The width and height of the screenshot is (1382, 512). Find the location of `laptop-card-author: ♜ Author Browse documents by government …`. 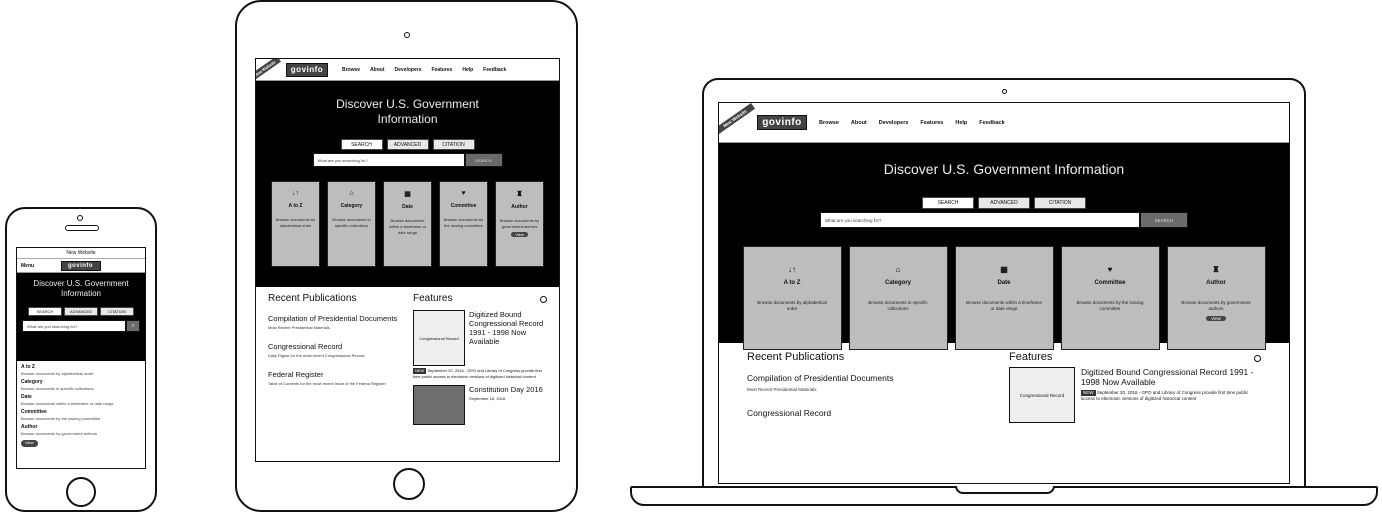

laptop-card-author: ♜ Author Browse documents by government … is located at coordinates (1216, 298).